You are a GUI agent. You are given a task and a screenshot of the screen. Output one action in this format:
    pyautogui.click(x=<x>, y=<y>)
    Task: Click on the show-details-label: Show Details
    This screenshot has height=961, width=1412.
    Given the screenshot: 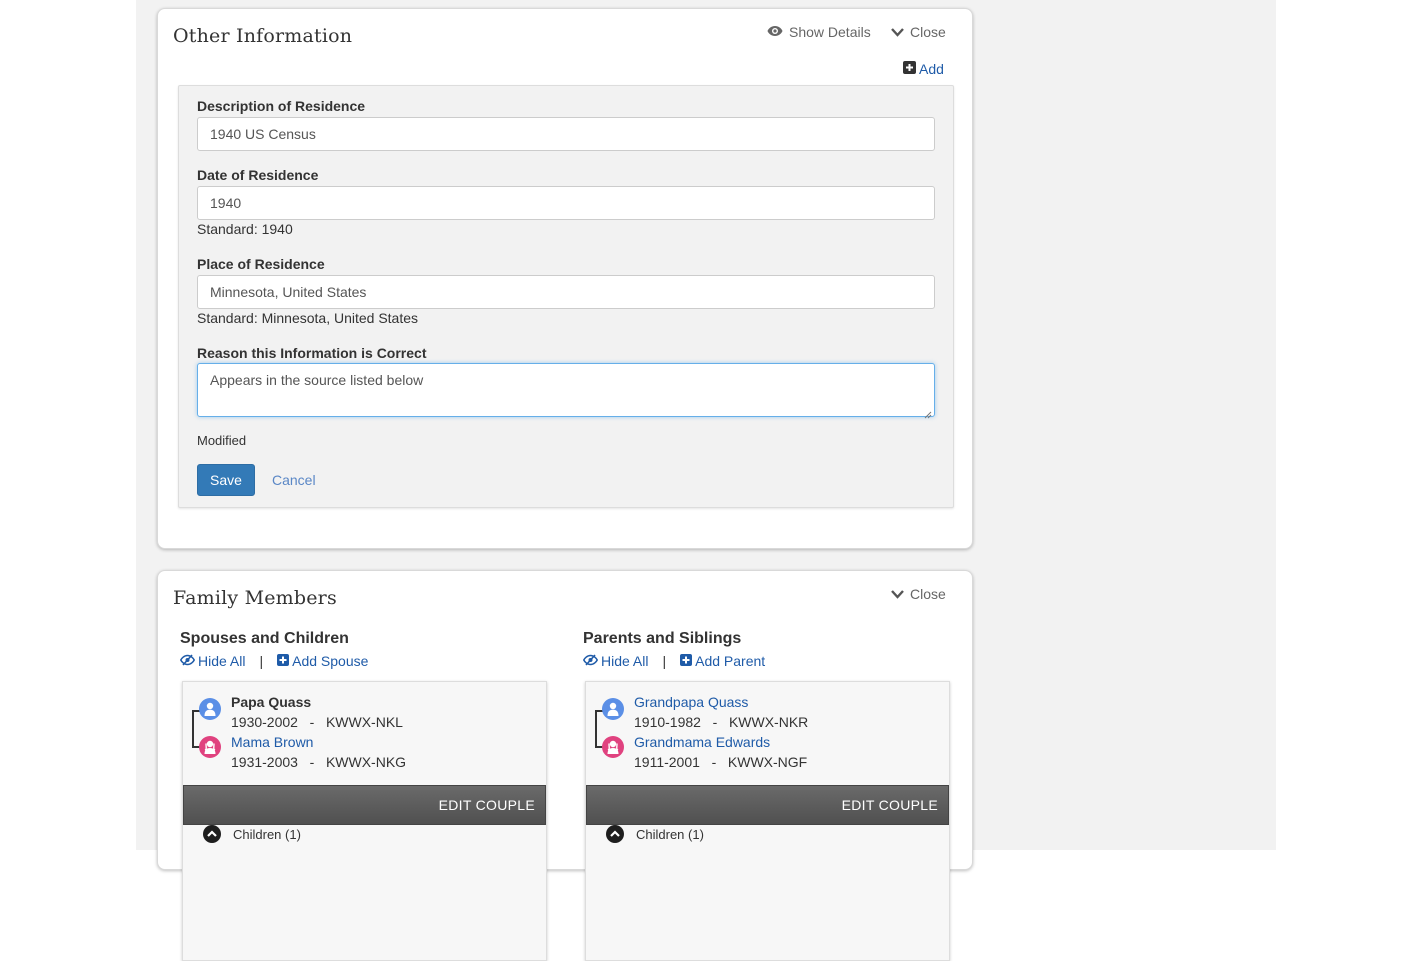 What is the action you would take?
    pyautogui.click(x=830, y=32)
    